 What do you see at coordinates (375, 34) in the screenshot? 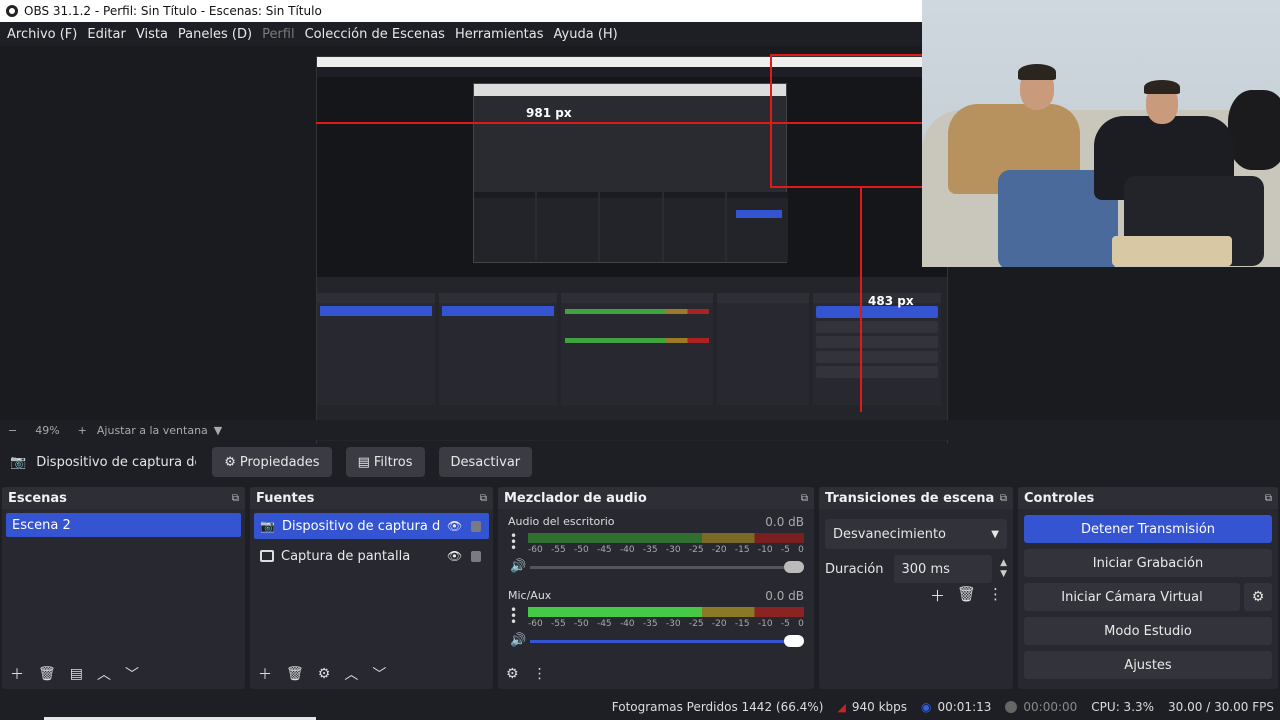
I see `menu-coleccion-escenas: Colección de Escenas` at bounding box center [375, 34].